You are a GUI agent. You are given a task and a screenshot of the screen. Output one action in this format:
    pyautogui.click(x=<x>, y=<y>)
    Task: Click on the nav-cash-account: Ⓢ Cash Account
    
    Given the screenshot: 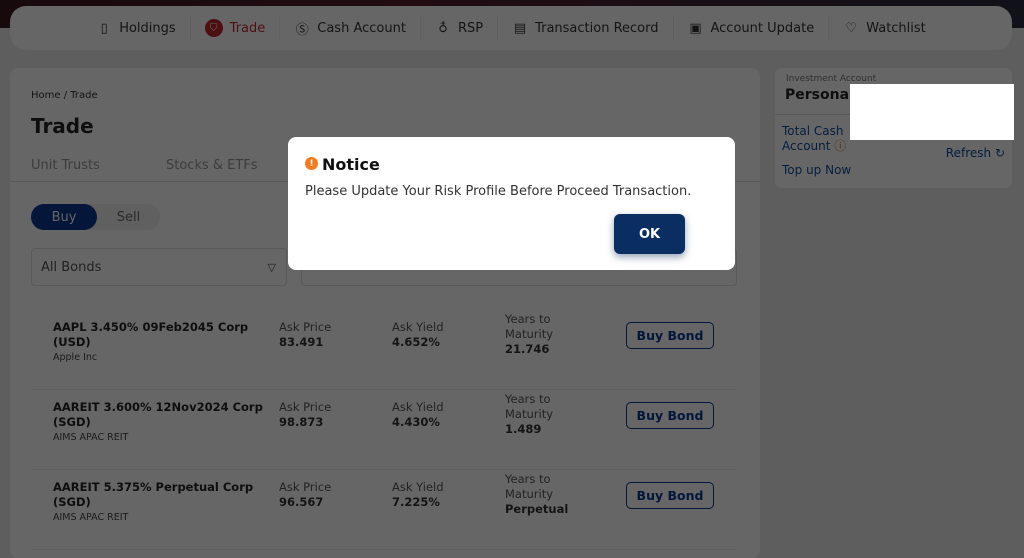 What is the action you would take?
    pyautogui.click(x=350, y=28)
    